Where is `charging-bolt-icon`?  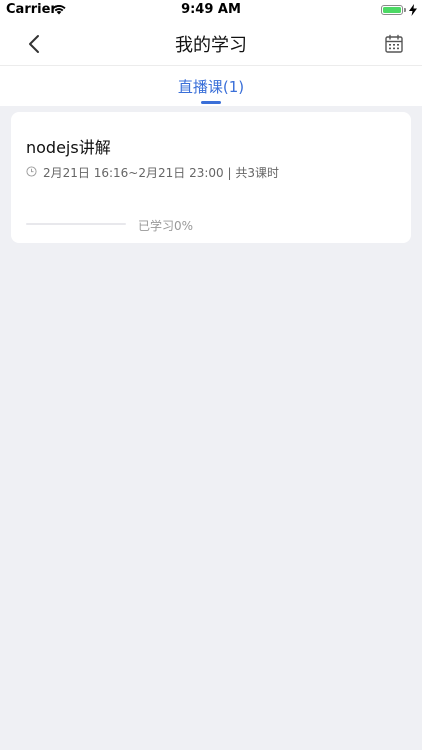
charging-bolt-icon is located at coordinates (413, 10).